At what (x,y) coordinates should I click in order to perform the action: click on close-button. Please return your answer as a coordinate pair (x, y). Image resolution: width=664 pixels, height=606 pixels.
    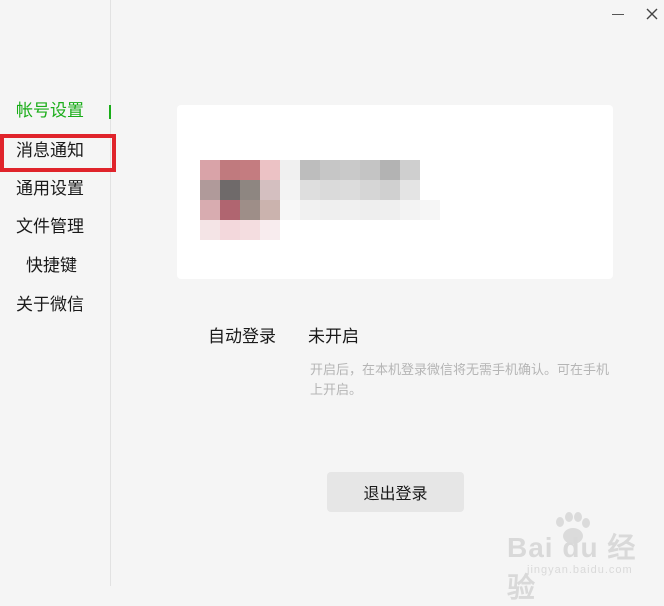
    Looking at the image, I should click on (652, 14).